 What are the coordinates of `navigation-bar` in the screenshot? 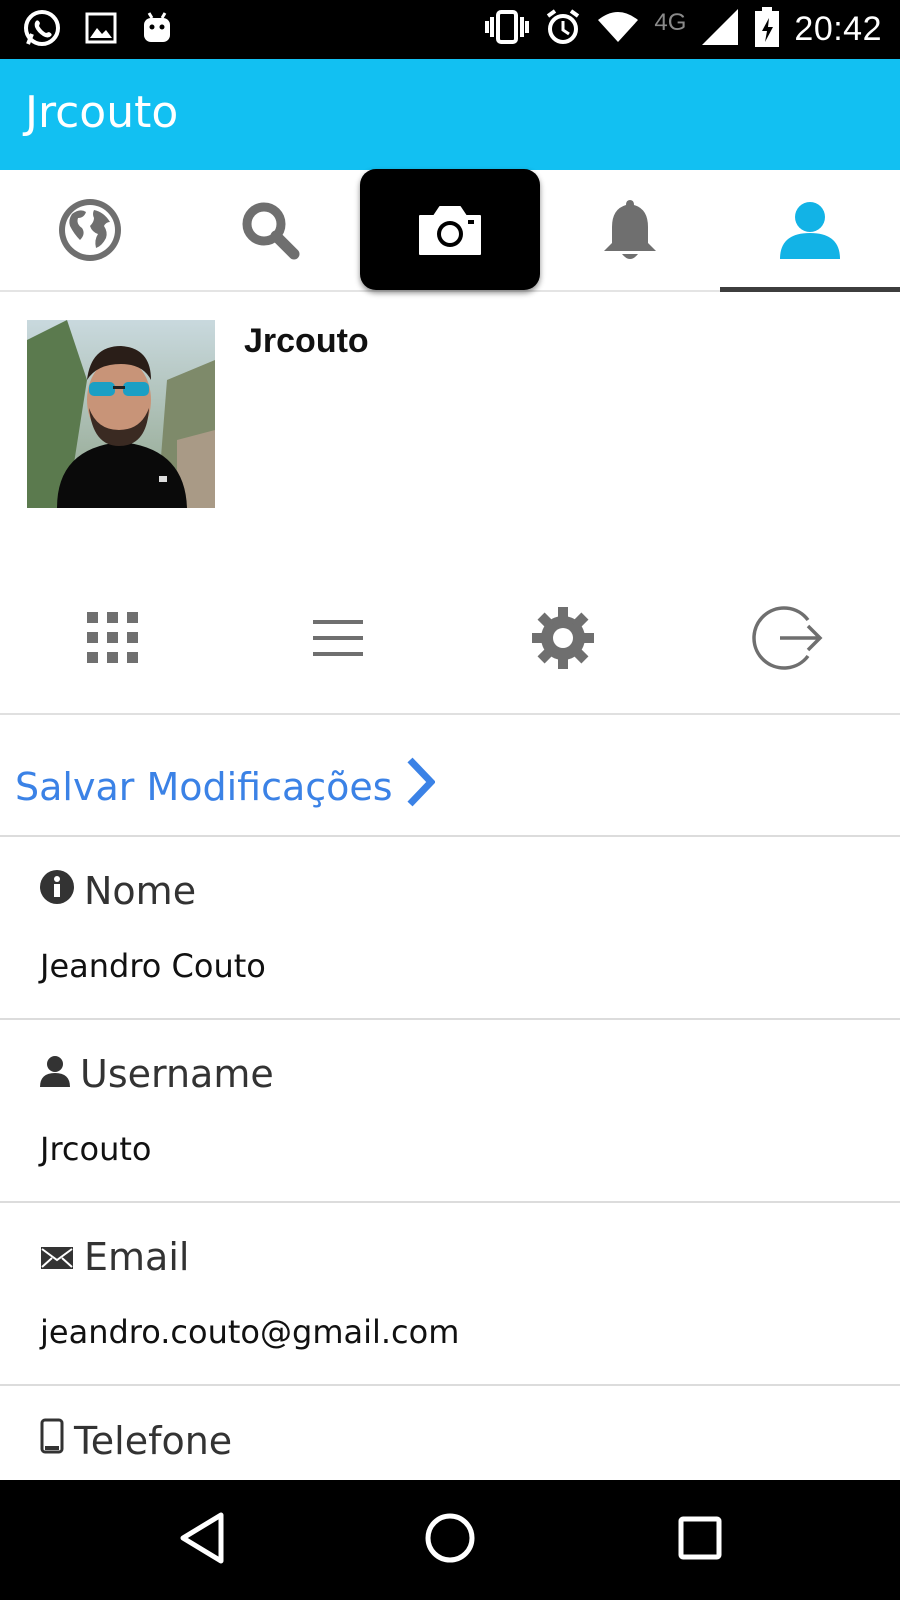 It's located at (450, 1540).